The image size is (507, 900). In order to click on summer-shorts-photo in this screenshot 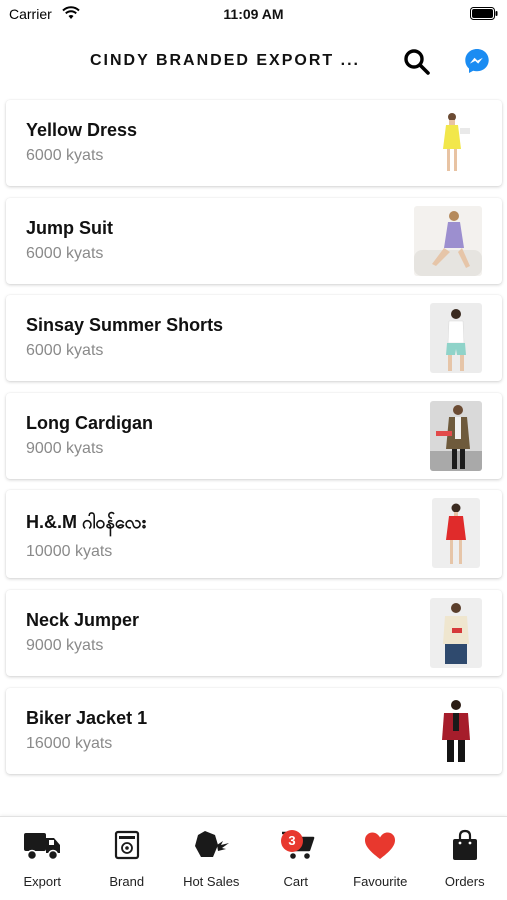, I will do `click(456, 338)`.